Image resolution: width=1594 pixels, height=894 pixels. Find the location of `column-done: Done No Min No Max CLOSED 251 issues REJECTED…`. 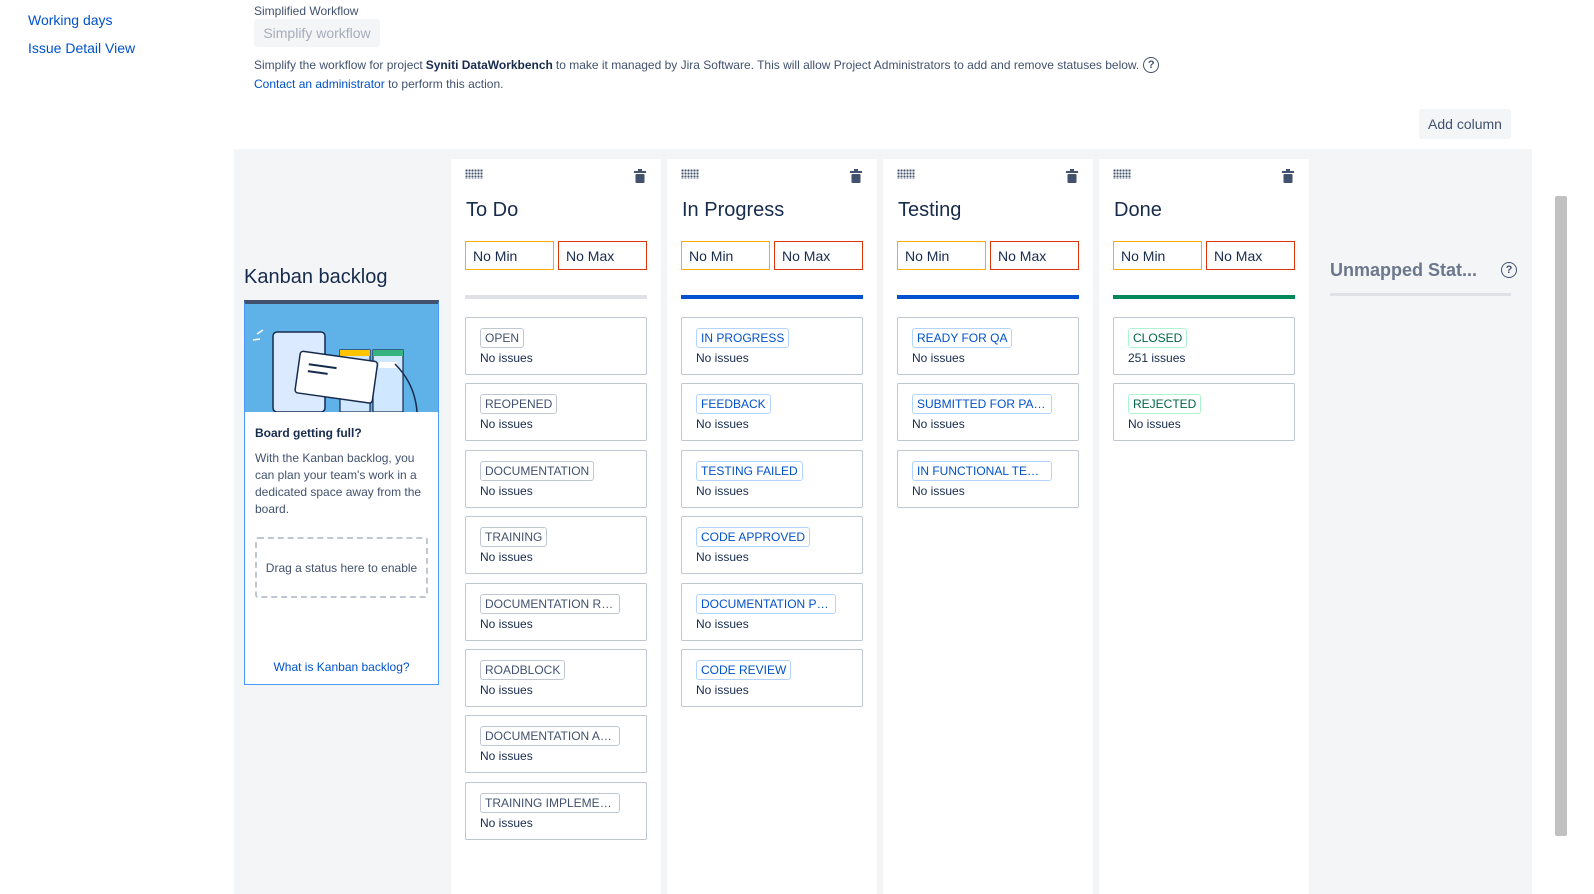

column-done: Done No Min No Max CLOSED 251 issues REJECTED… is located at coordinates (1204, 526).